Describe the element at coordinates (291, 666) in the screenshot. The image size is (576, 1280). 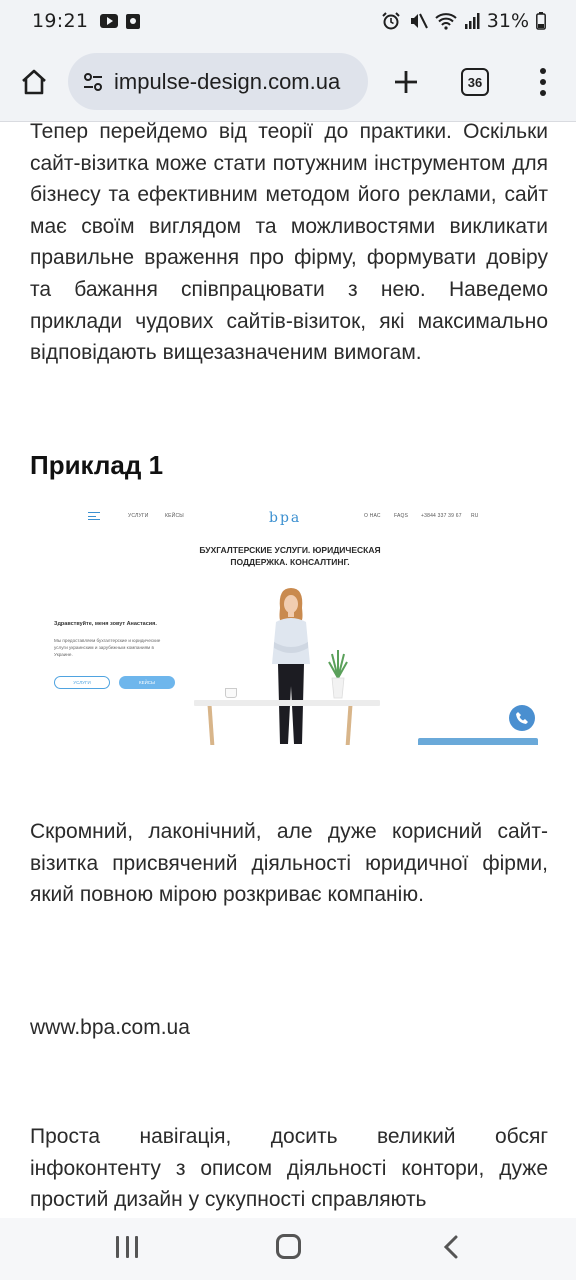
I see `woman-figure` at that location.